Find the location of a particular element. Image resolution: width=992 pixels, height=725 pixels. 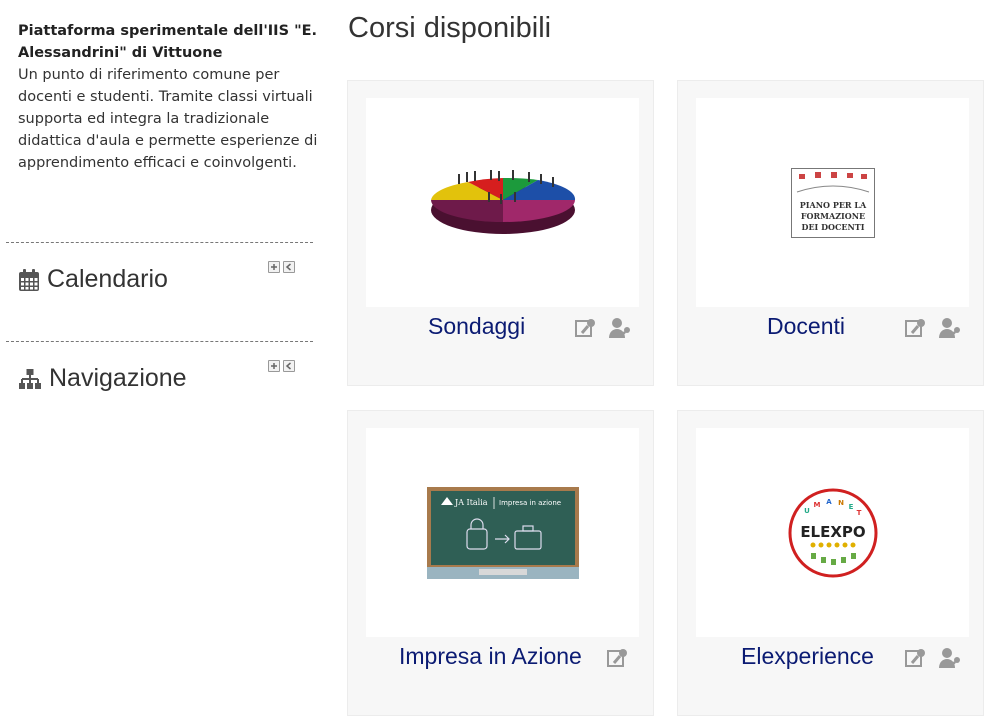

course-image: UMA NET ELEXPO is located at coordinates (832, 532).